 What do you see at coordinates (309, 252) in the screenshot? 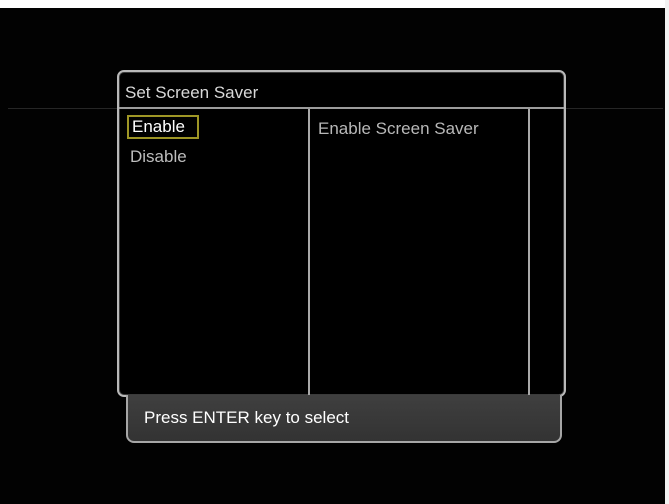
I see `column-divider-left` at bounding box center [309, 252].